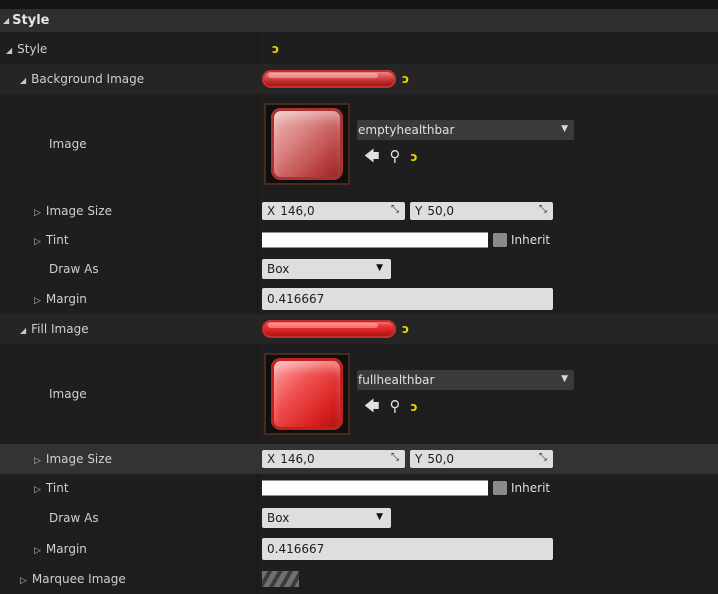  What do you see at coordinates (31, 20) in the screenshot?
I see `section-title: Style` at bounding box center [31, 20].